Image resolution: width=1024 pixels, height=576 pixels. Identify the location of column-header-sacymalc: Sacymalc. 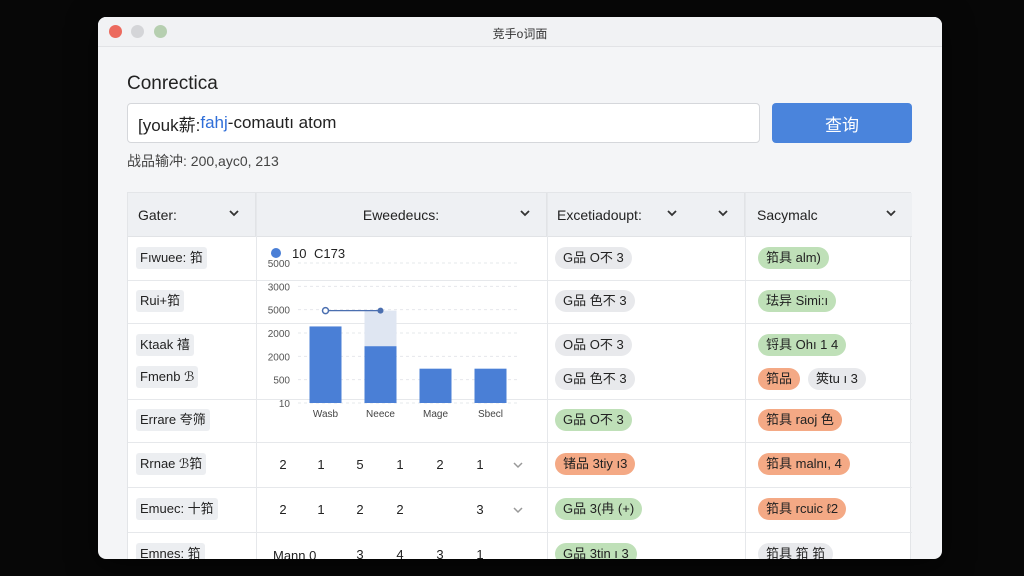
(828, 215).